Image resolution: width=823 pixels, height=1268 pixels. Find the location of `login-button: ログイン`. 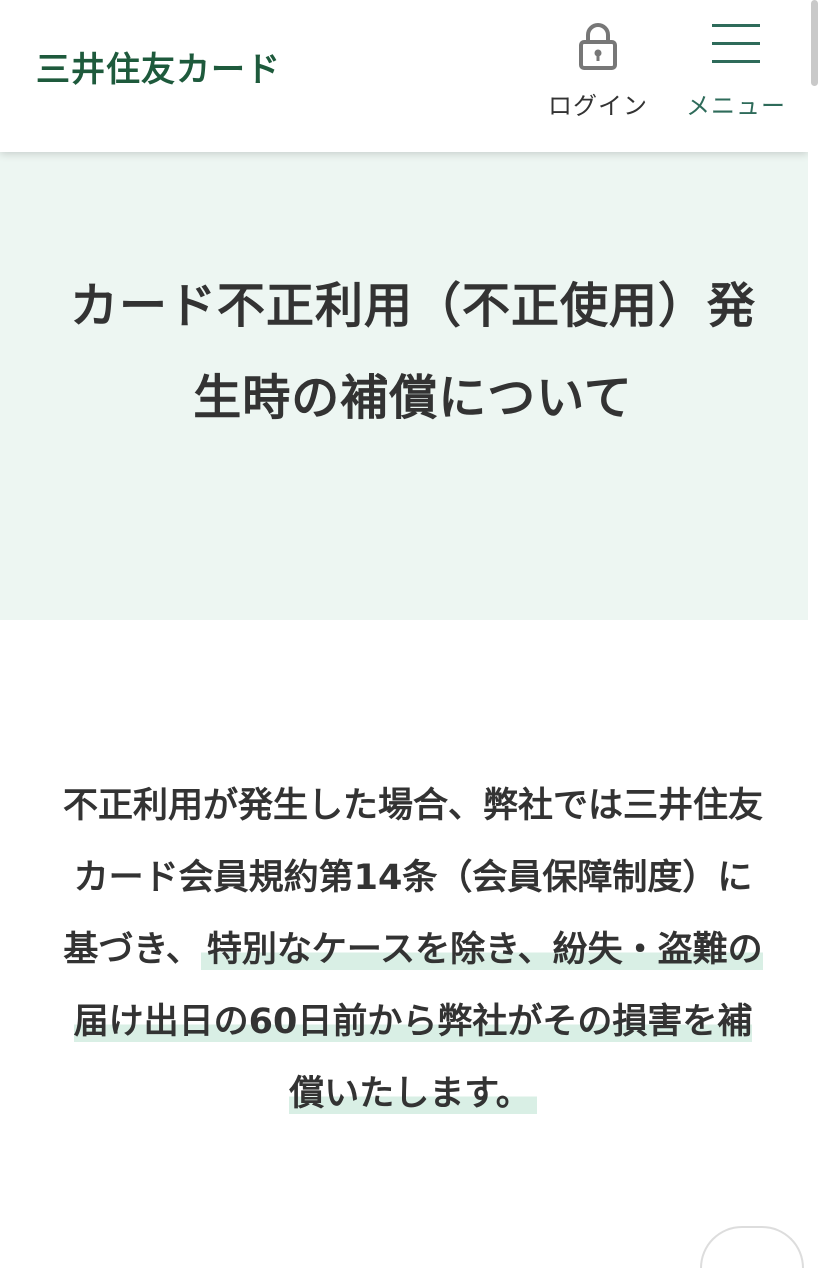

login-button: ログイン is located at coordinates (598, 69).